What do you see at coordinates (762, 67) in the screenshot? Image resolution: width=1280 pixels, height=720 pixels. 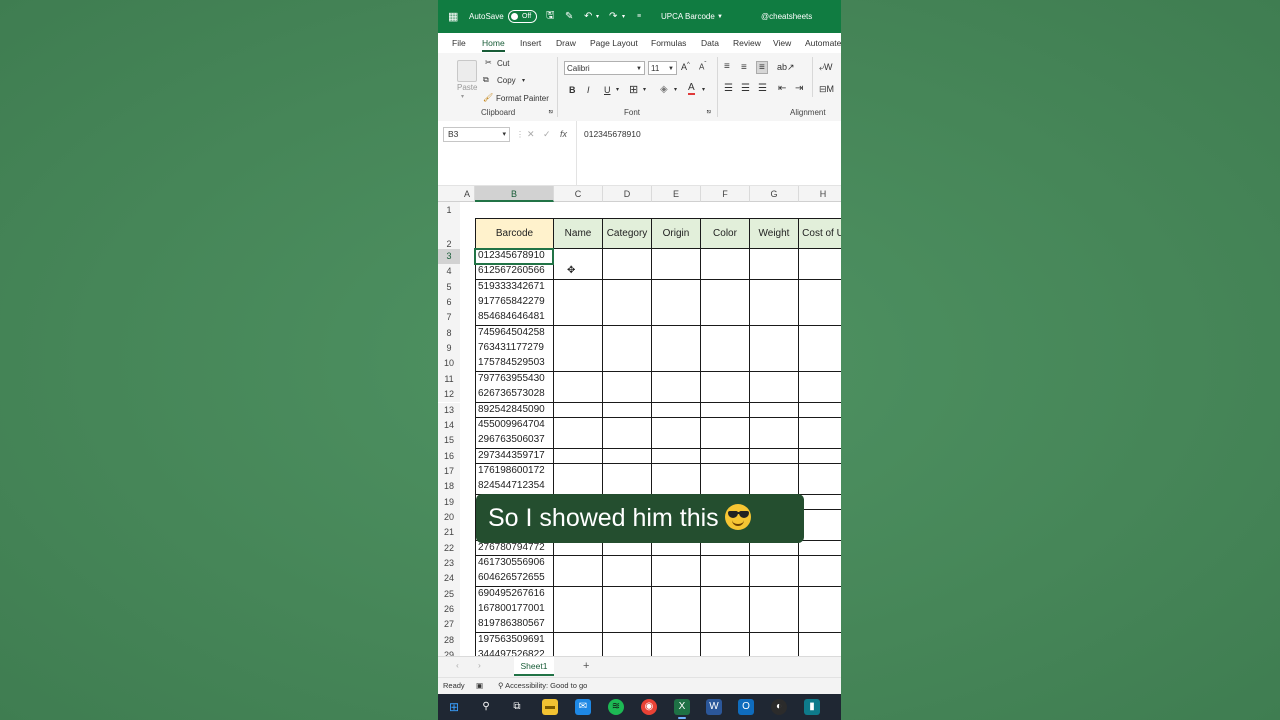 I see `align-bottom-icon: ≡` at bounding box center [762, 67].